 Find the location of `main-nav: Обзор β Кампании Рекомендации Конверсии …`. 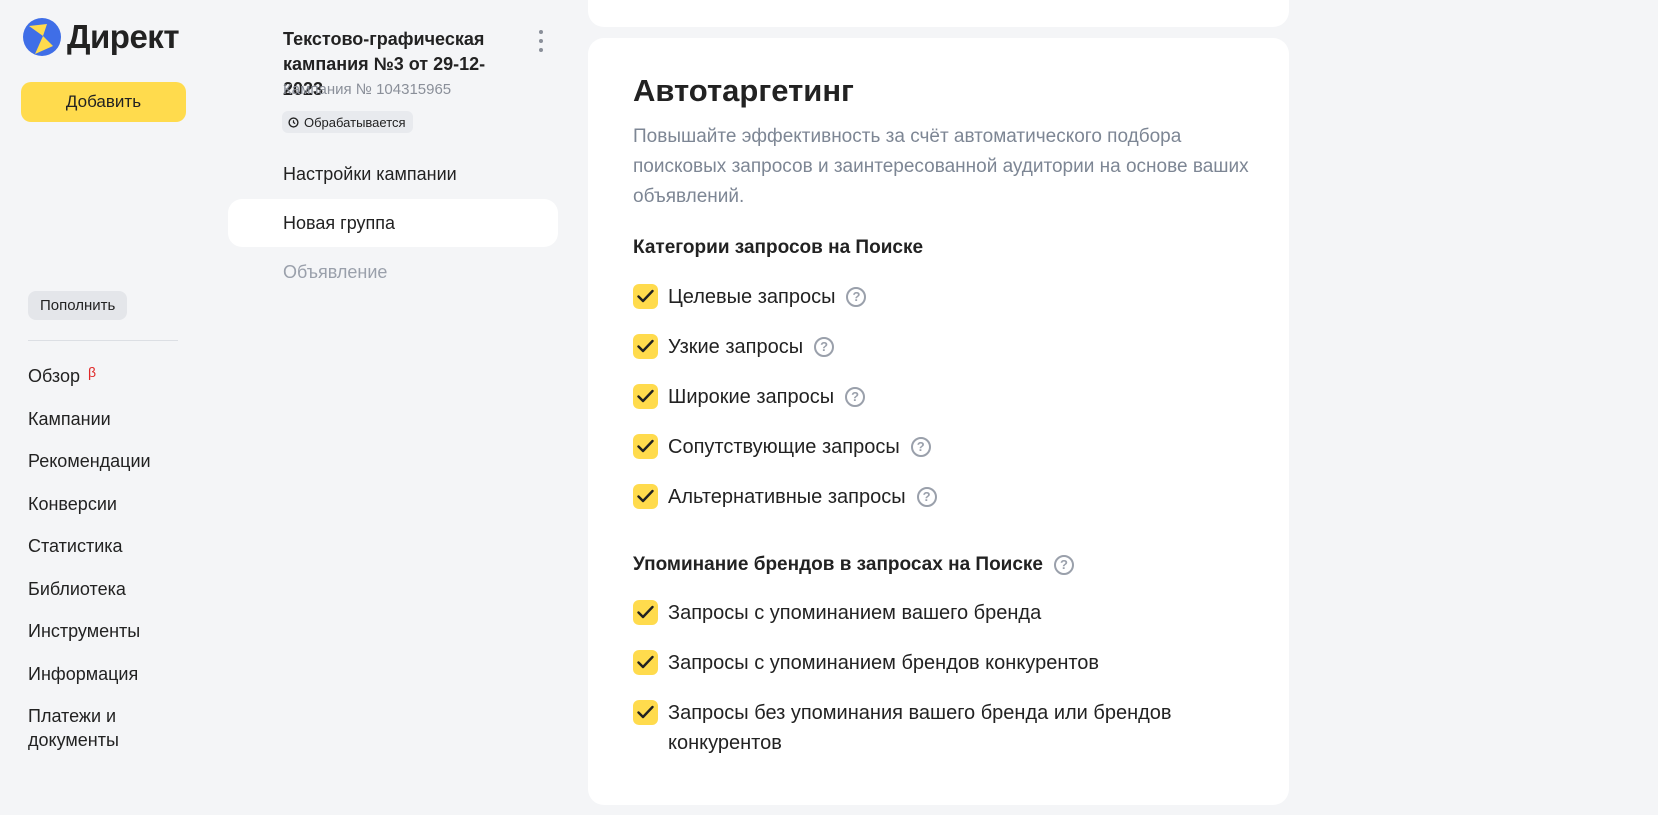

main-nav: Обзор β Кампании Рекомендации Конверсии … is located at coordinates (89, 564).